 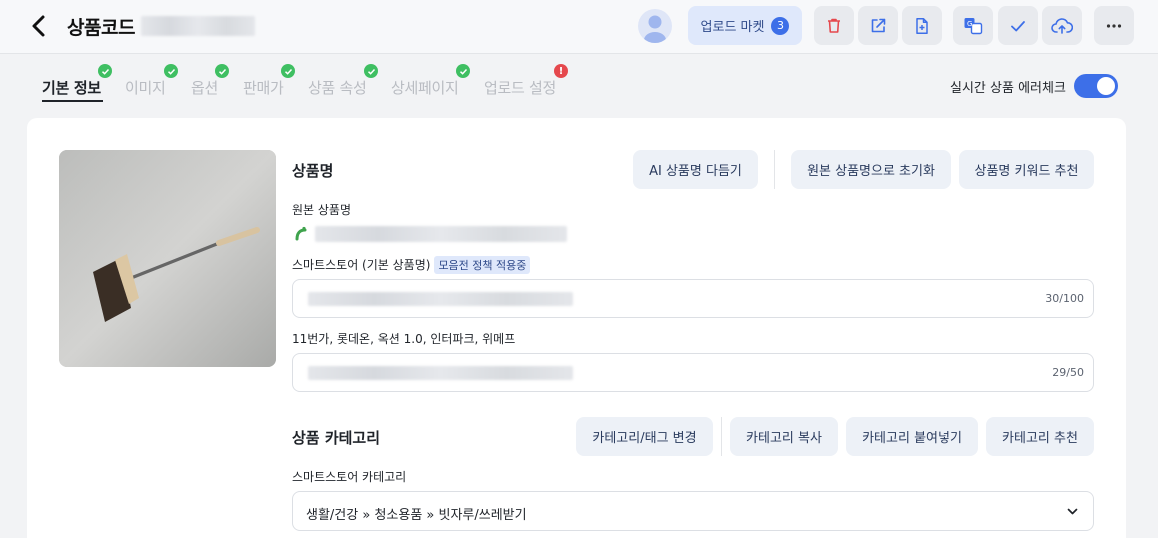 I want to click on smartstore-name-label: 스마트스토어 (기본 상품명) 모음전 정책 적용중, so click(x=411, y=265).